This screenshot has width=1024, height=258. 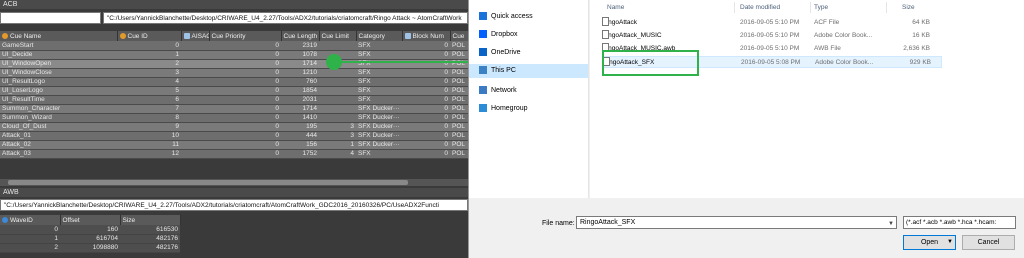 What do you see at coordinates (300, 136) in the screenshot?
I see `table-cell: 444` at bounding box center [300, 136].